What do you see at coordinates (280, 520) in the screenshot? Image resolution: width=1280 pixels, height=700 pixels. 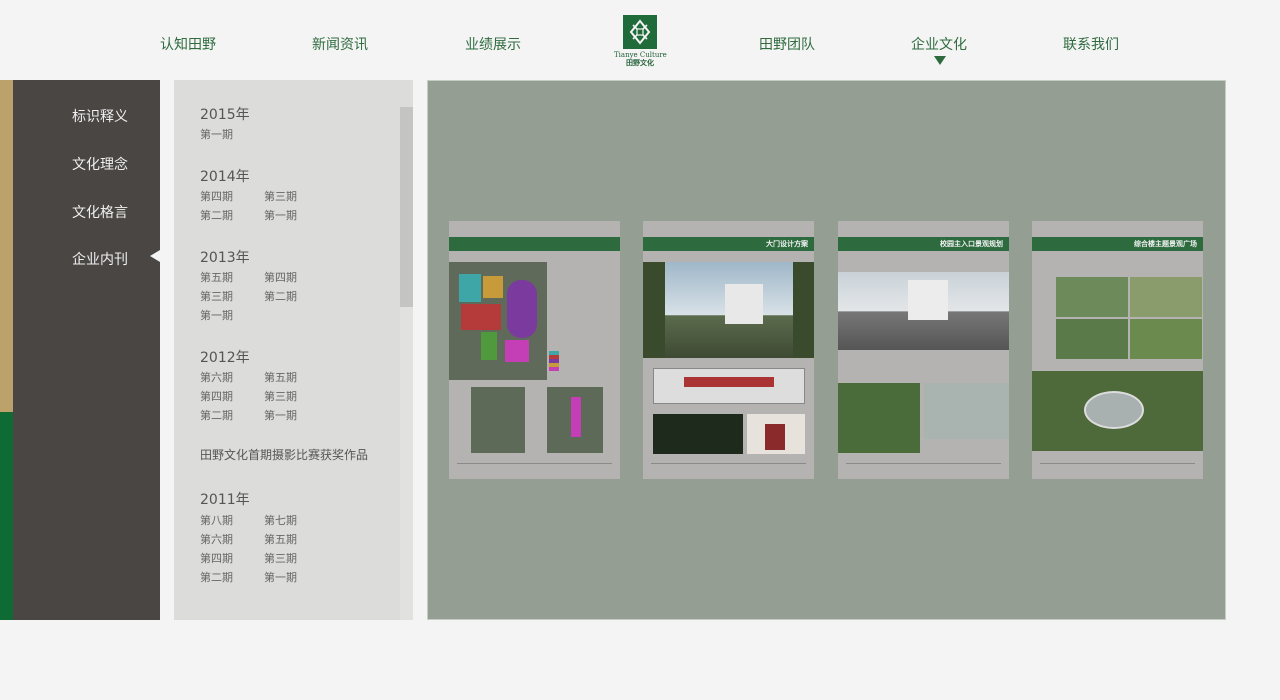 I see `issue-link: 第七期` at bounding box center [280, 520].